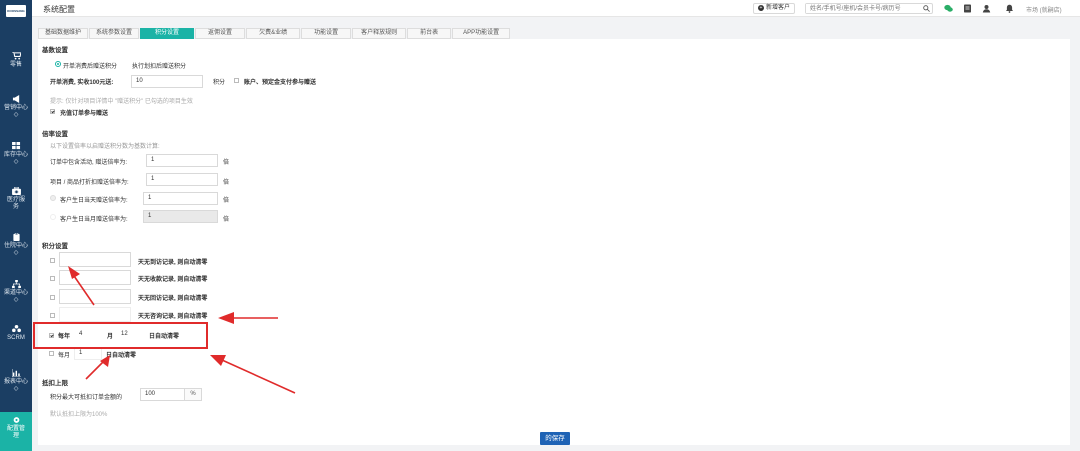 This screenshot has width=1080, height=451. Describe the element at coordinates (326, 33) in the screenshot. I see `tab-functions: 功能设置` at that location.